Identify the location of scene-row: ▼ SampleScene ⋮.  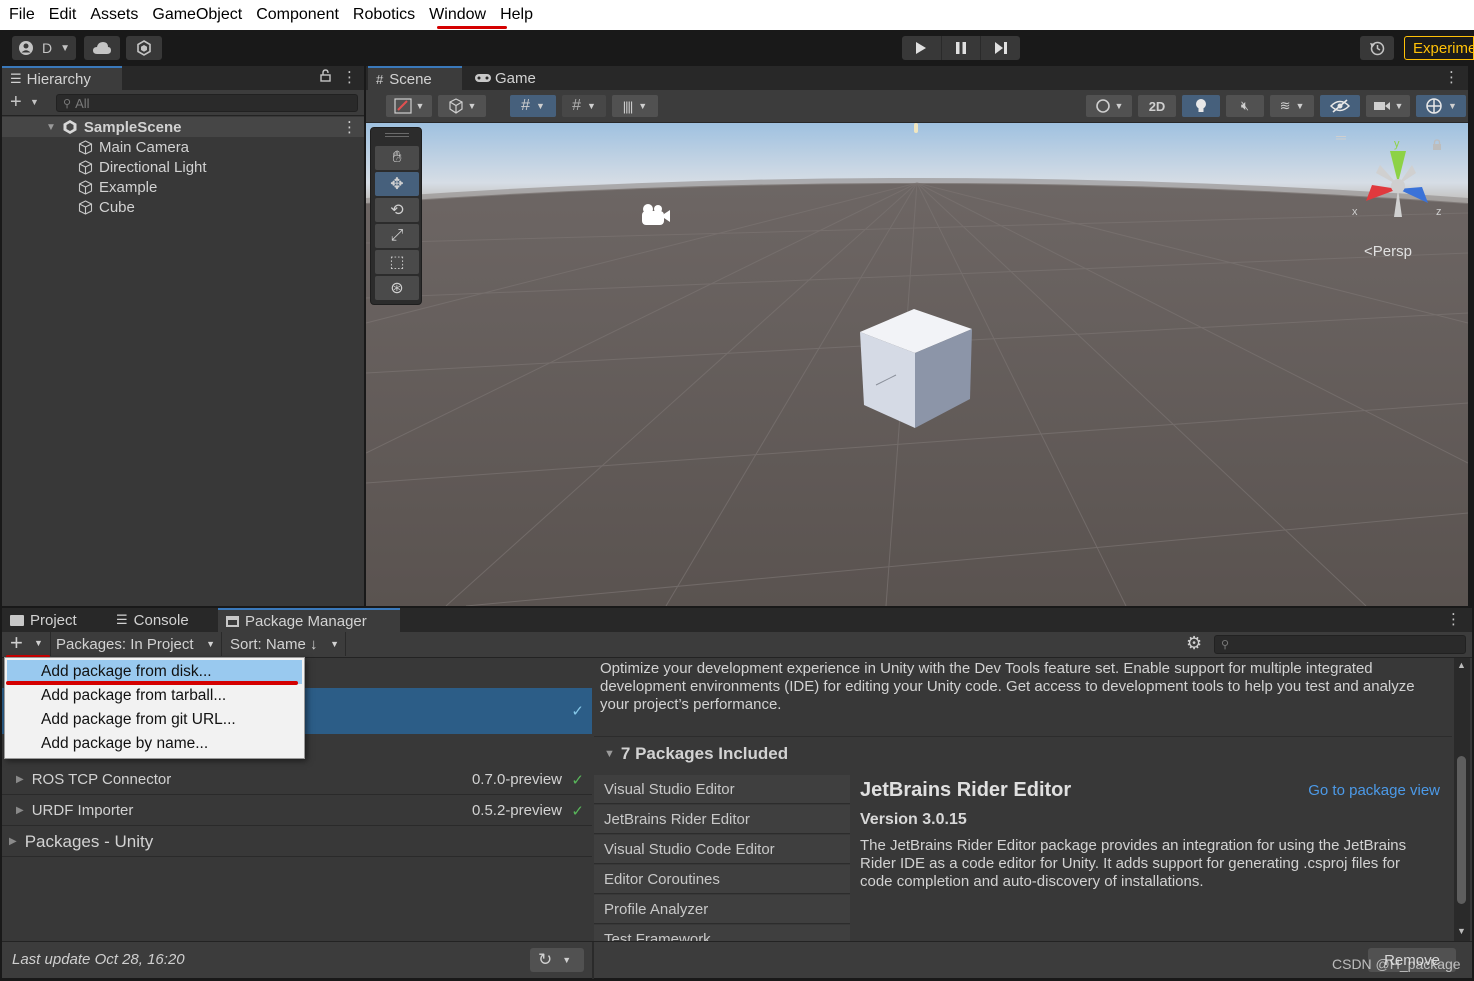
(183, 127).